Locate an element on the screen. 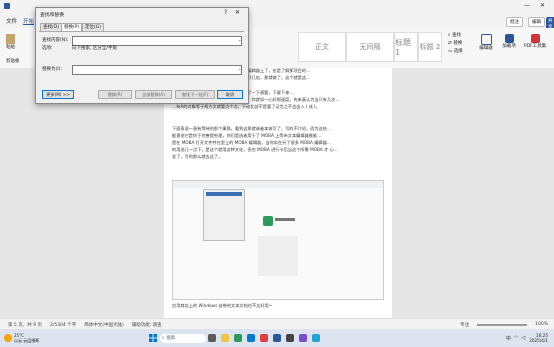 This screenshot has width=554, height=347. clock-date: 2025/4/1 is located at coordinates (538, 340).